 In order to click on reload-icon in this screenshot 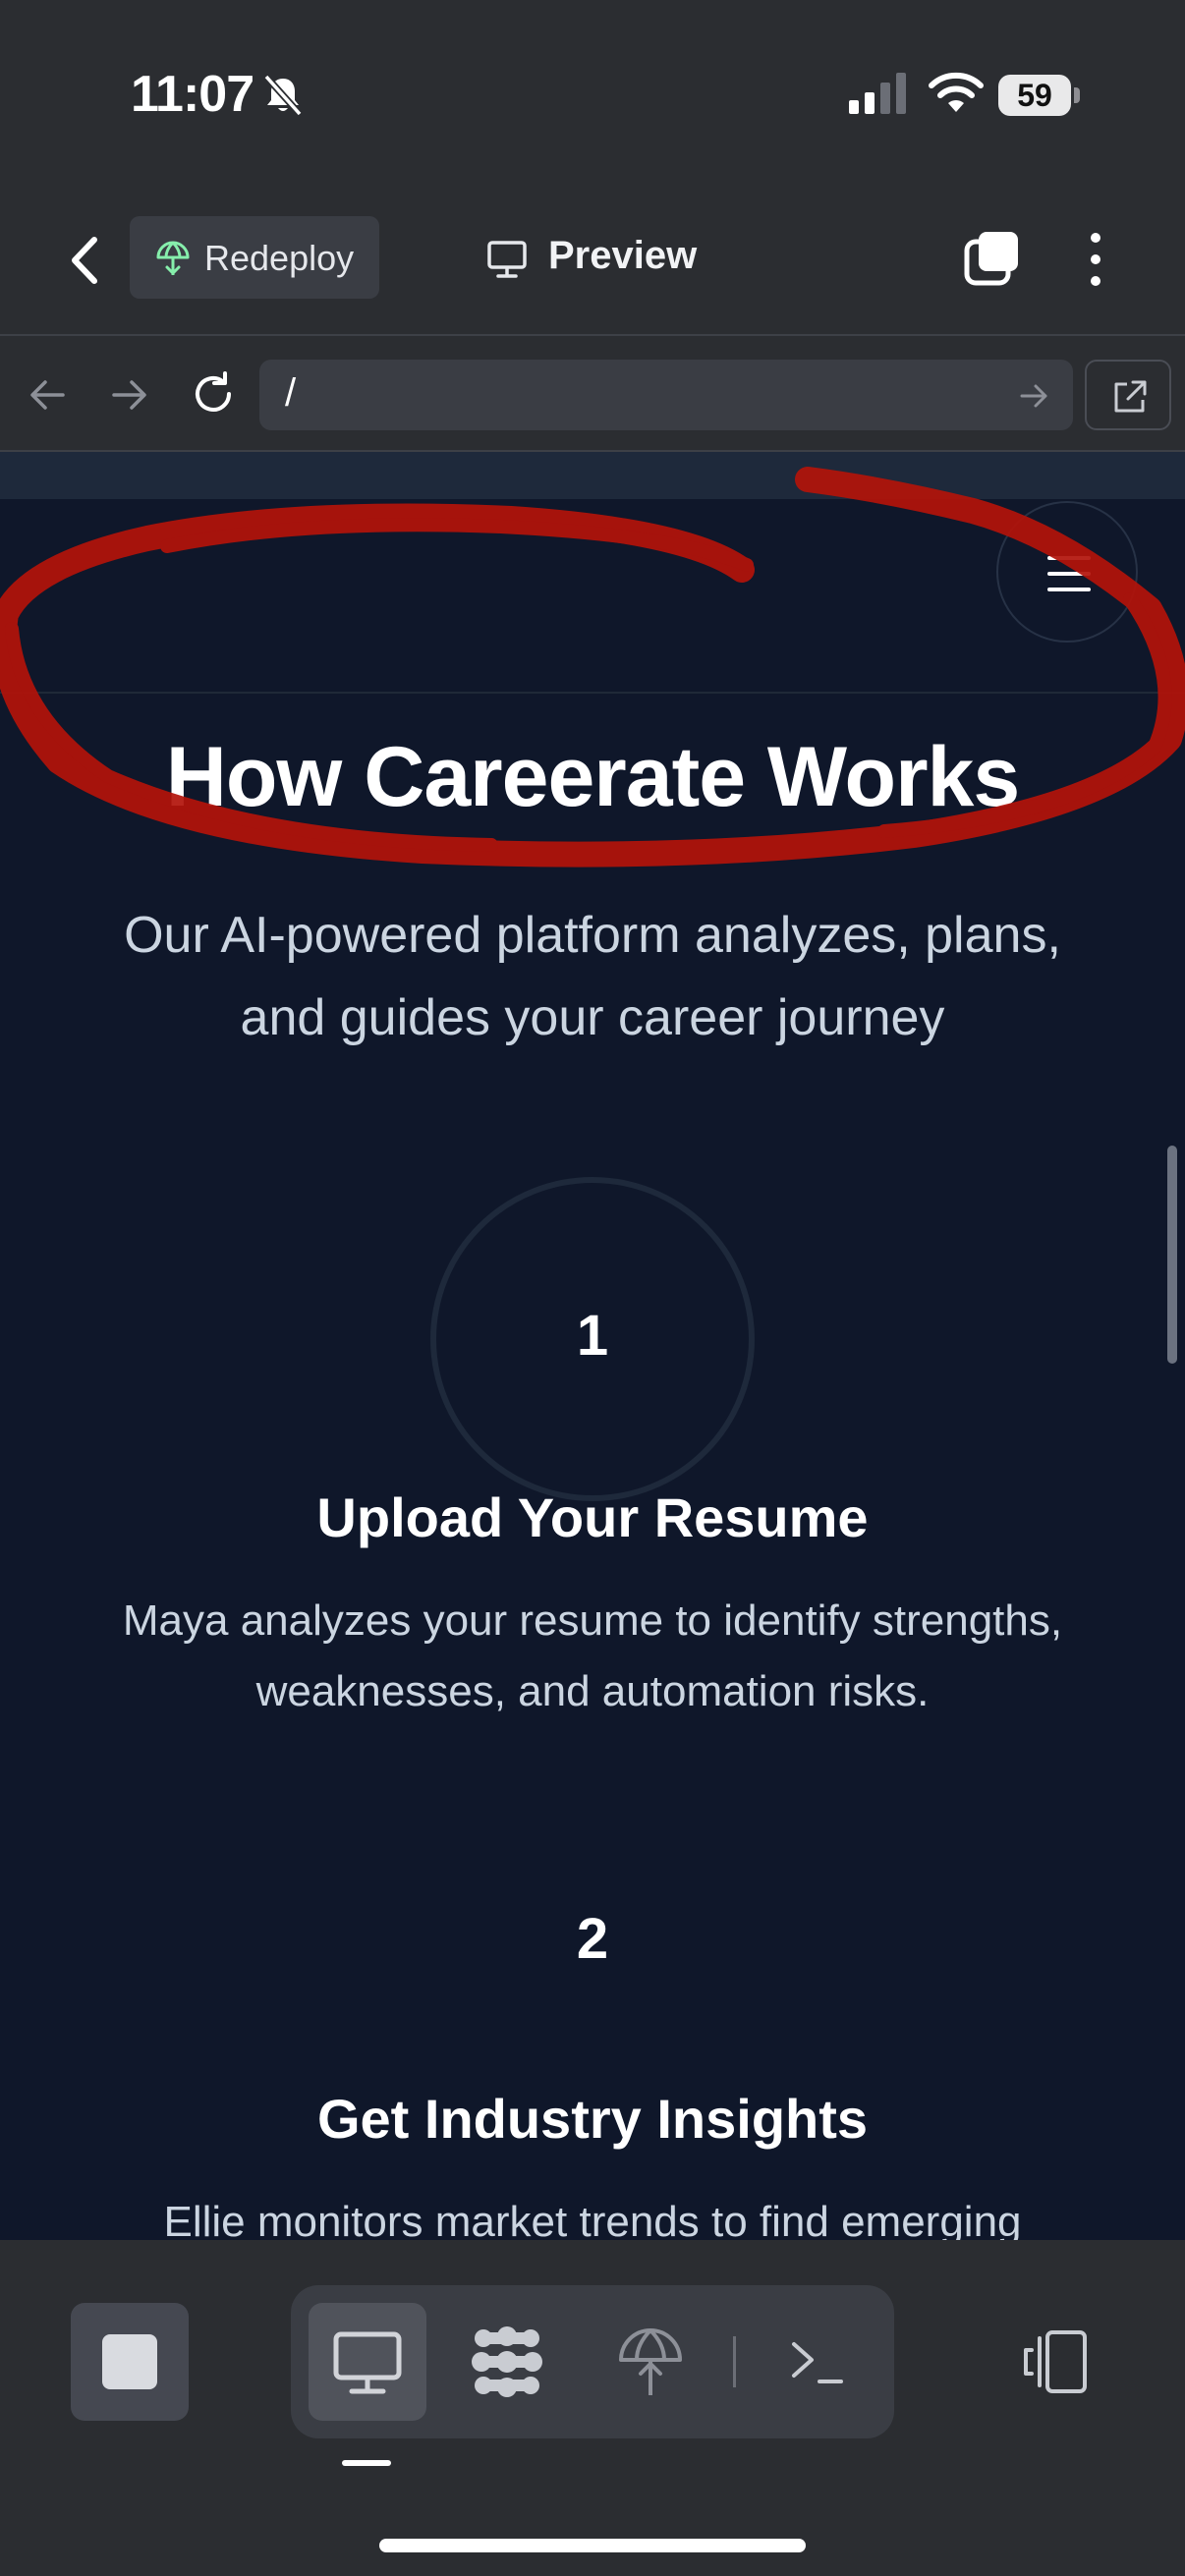, I will do `click(214, 394)`.